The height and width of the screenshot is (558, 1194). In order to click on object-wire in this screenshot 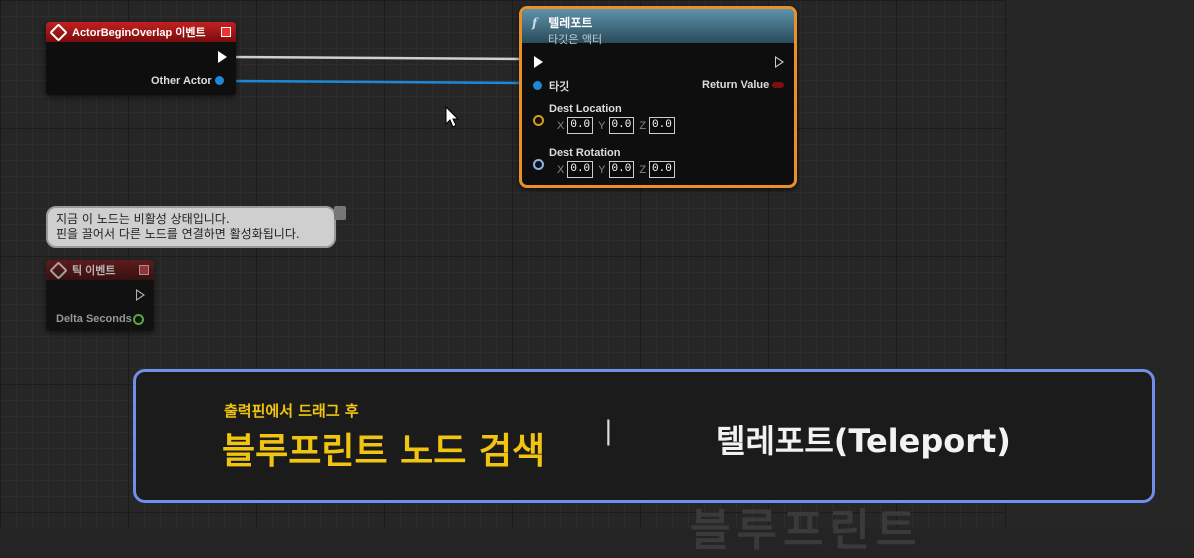, I will do `click(379, 82)`.